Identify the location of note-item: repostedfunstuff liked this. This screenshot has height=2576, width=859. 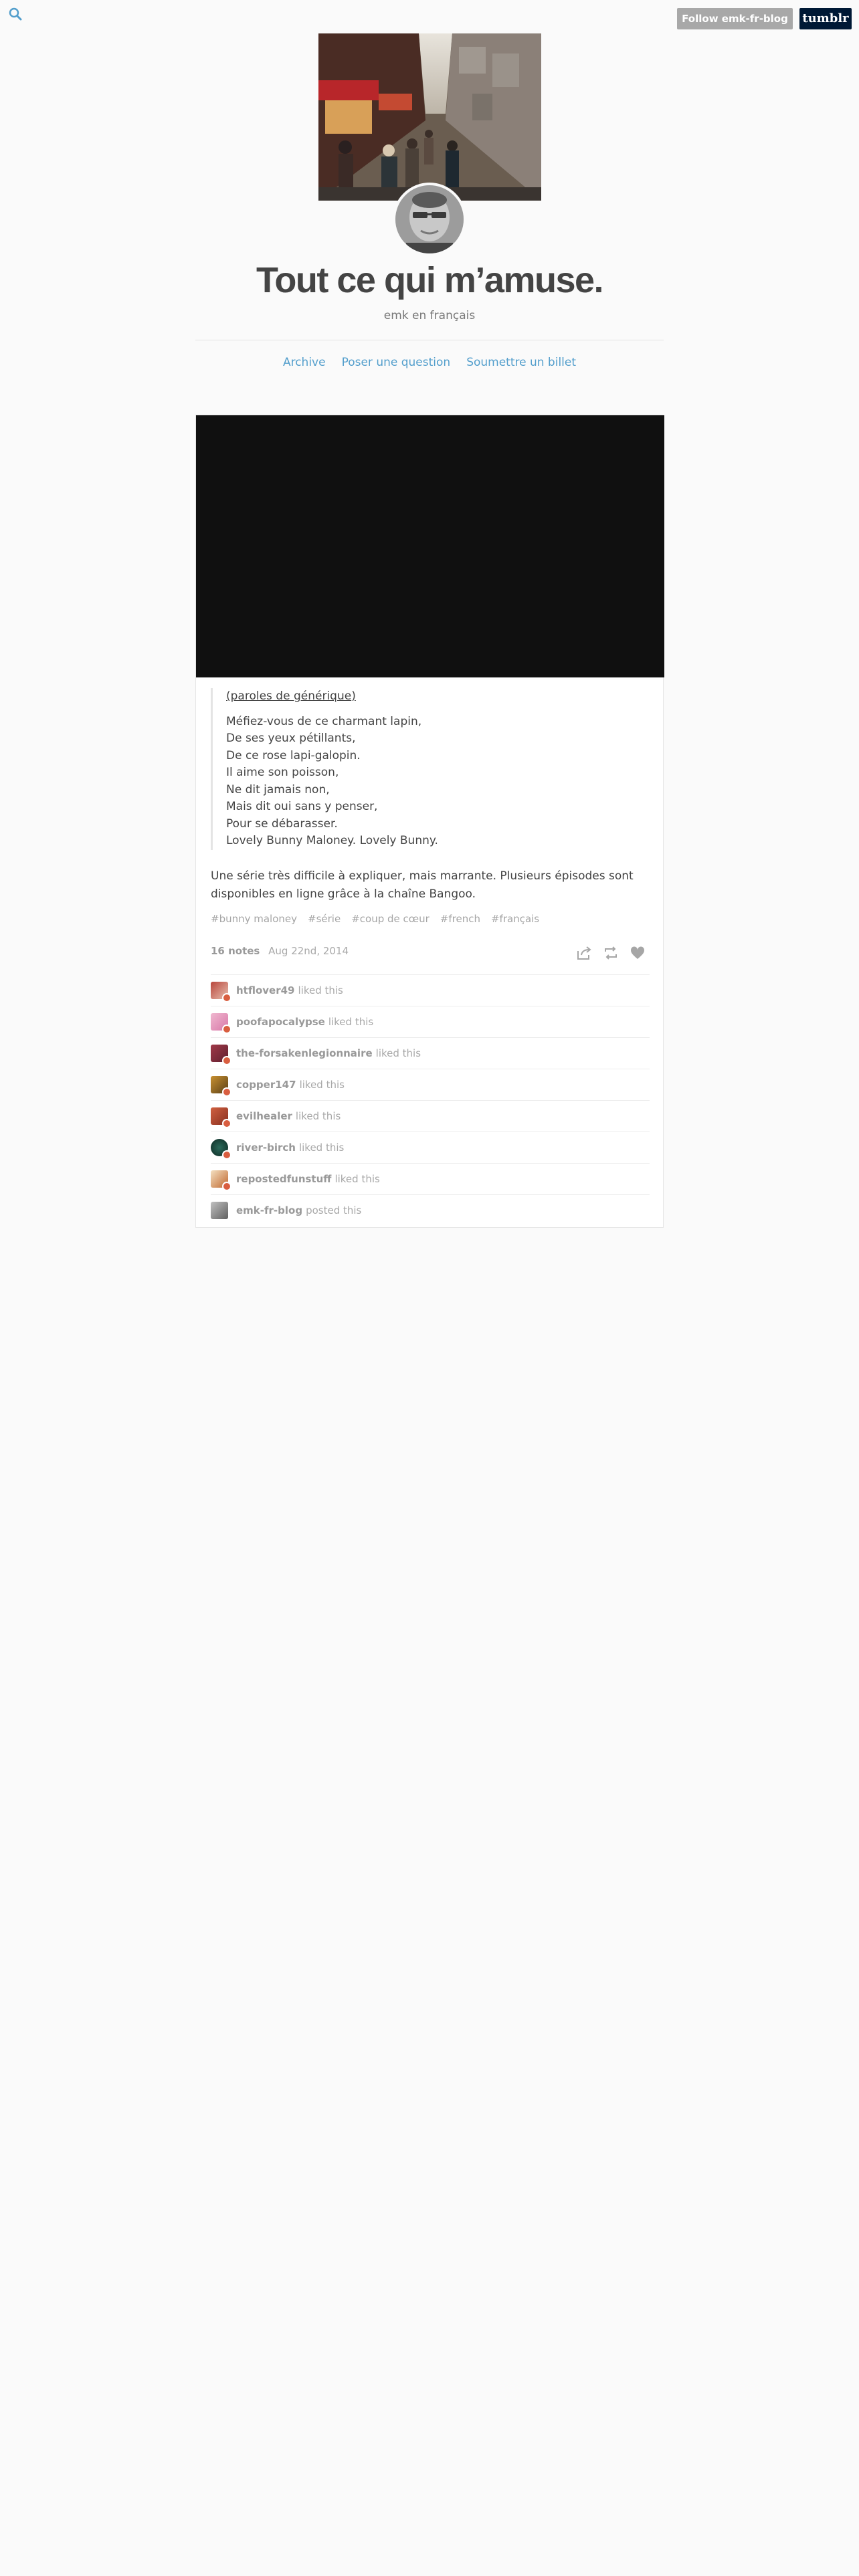
(431, 1179).